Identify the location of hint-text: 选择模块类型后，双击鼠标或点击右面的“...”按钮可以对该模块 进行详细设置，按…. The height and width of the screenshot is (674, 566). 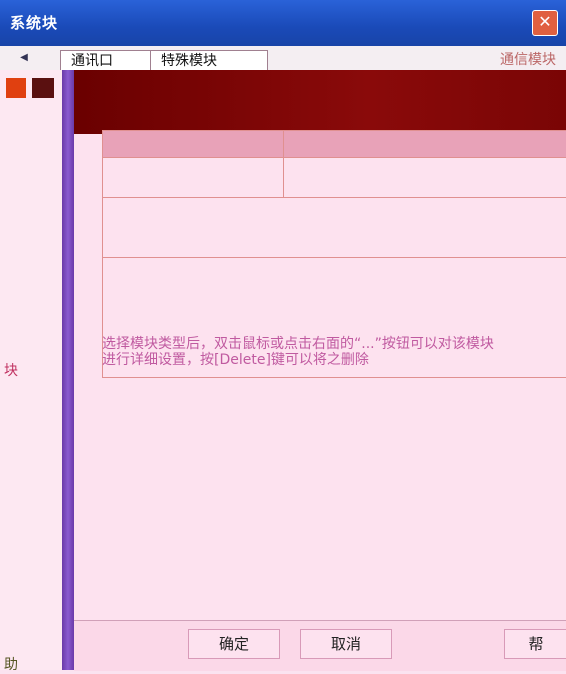
(332, 352).